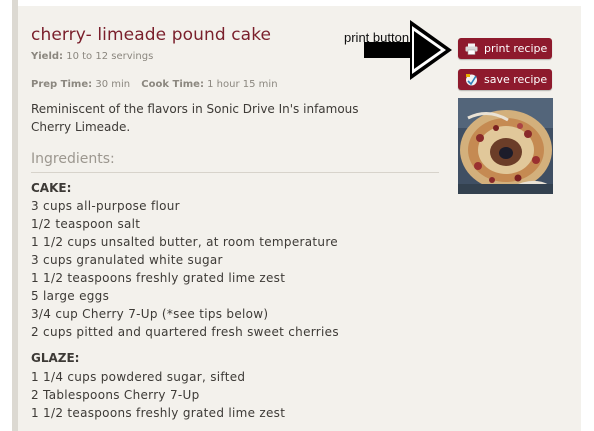 This screenshot has width=594, height=431. What do you see at coordinates (47, 56) in the screenshot?
I see `yield-label: Yield:` at bounding box center [47, 56].